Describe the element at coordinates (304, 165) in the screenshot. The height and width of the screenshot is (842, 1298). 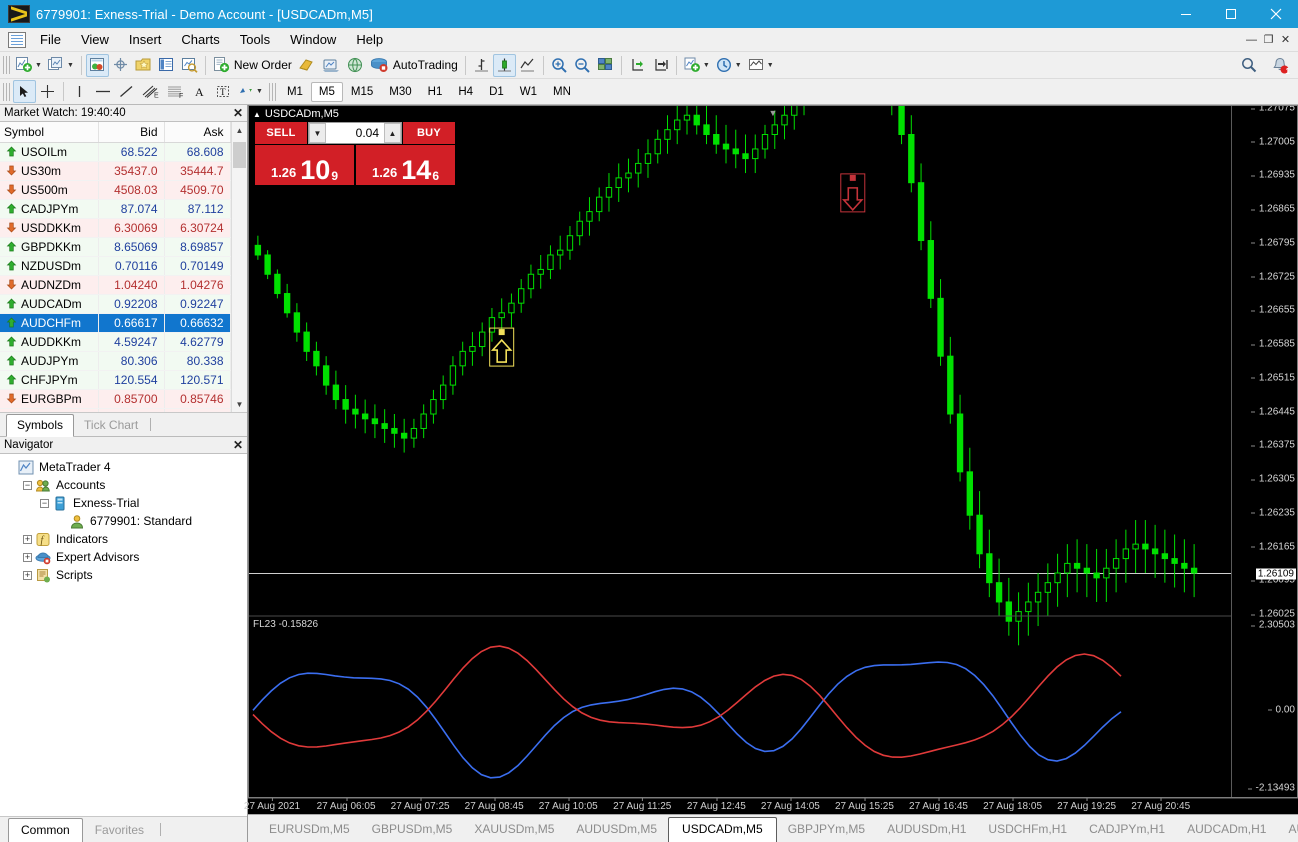
I see `sell-price-button: 1.26 10 9` at that location.